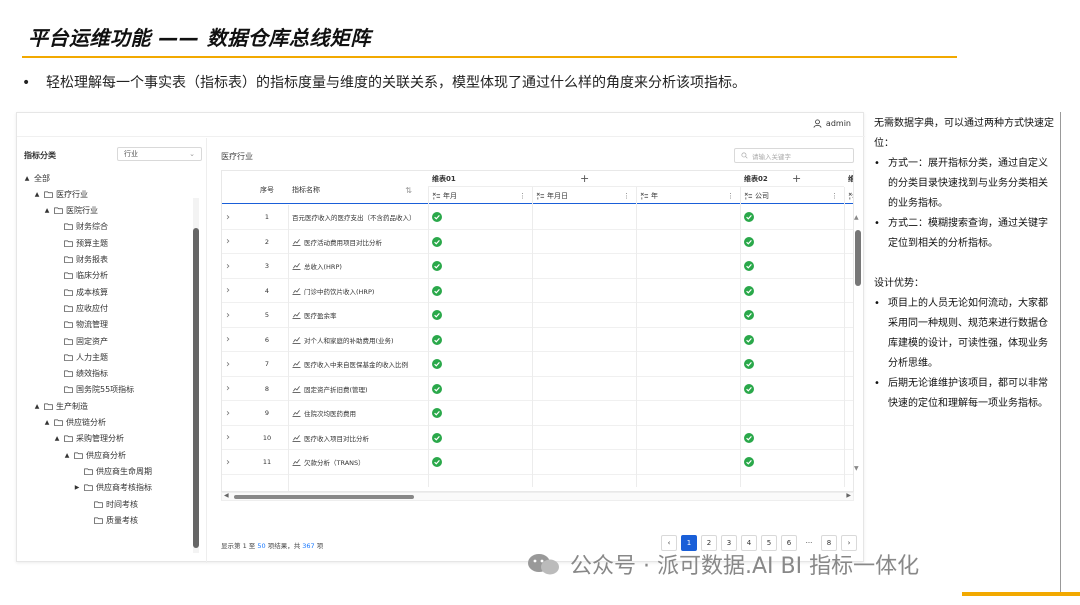 Image resolution: width=1080 pixels, height=605 pixels. Describe the element at coordinates (796, 178) in the screenshot. I see `add-dimension-button-2: +` at that location.